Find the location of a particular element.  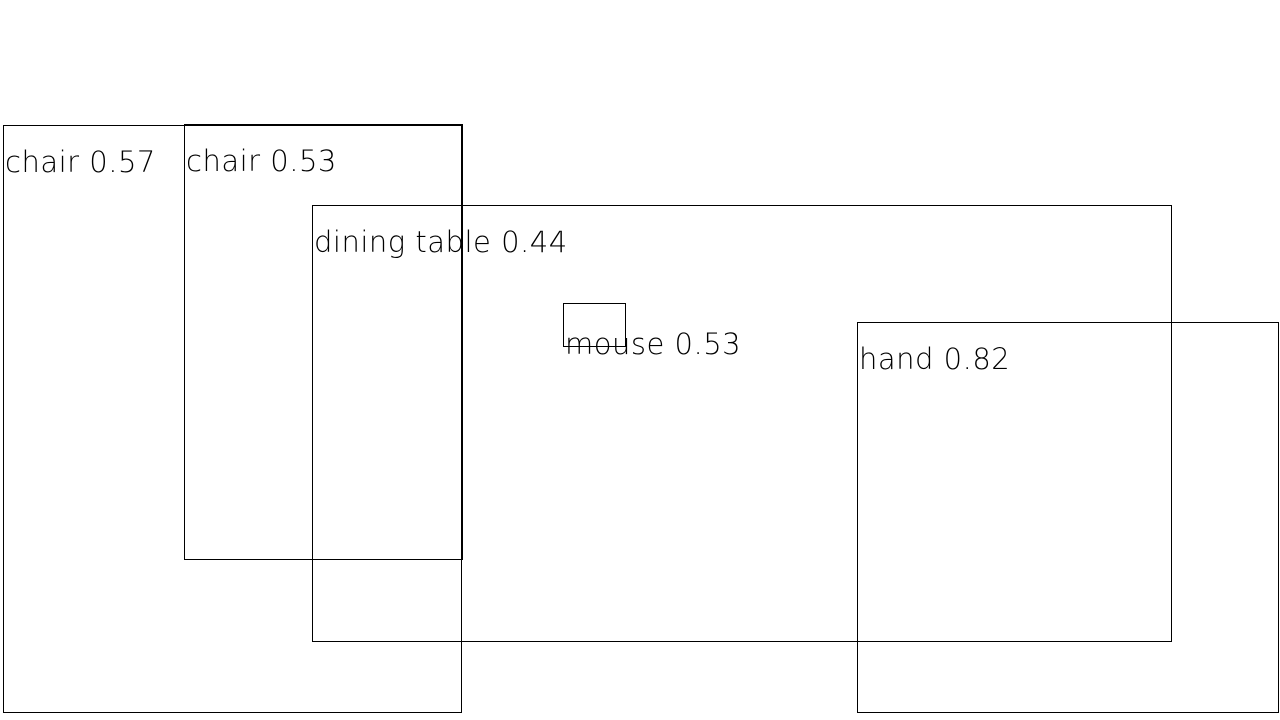

box-label-chair: chair 0.53 is located at coordinates (261, 161).